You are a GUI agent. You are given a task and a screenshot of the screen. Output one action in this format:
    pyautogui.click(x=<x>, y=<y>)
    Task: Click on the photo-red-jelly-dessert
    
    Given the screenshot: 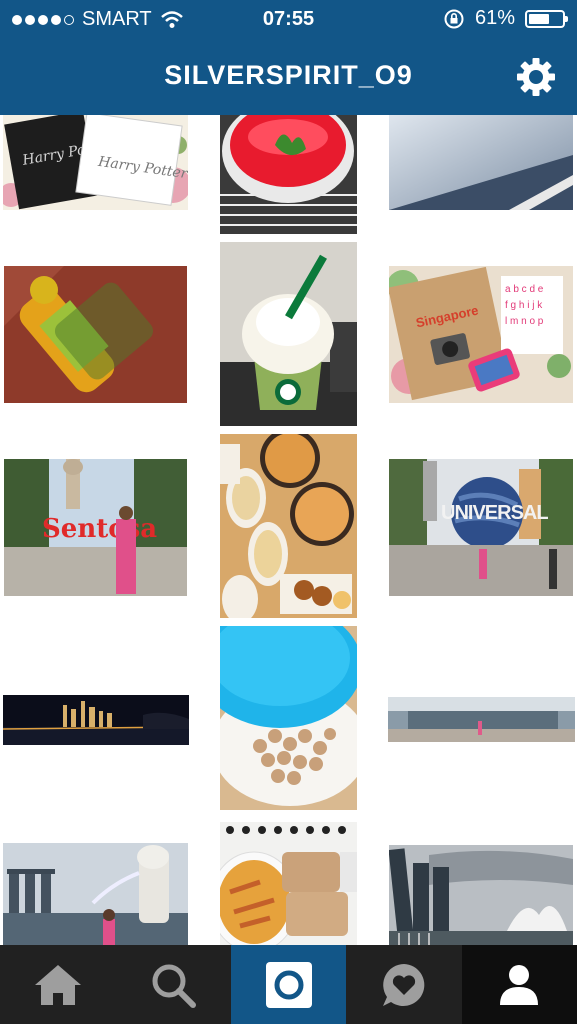 What is the action you would take?
    pyautogui.click(x=288, y=174)
    